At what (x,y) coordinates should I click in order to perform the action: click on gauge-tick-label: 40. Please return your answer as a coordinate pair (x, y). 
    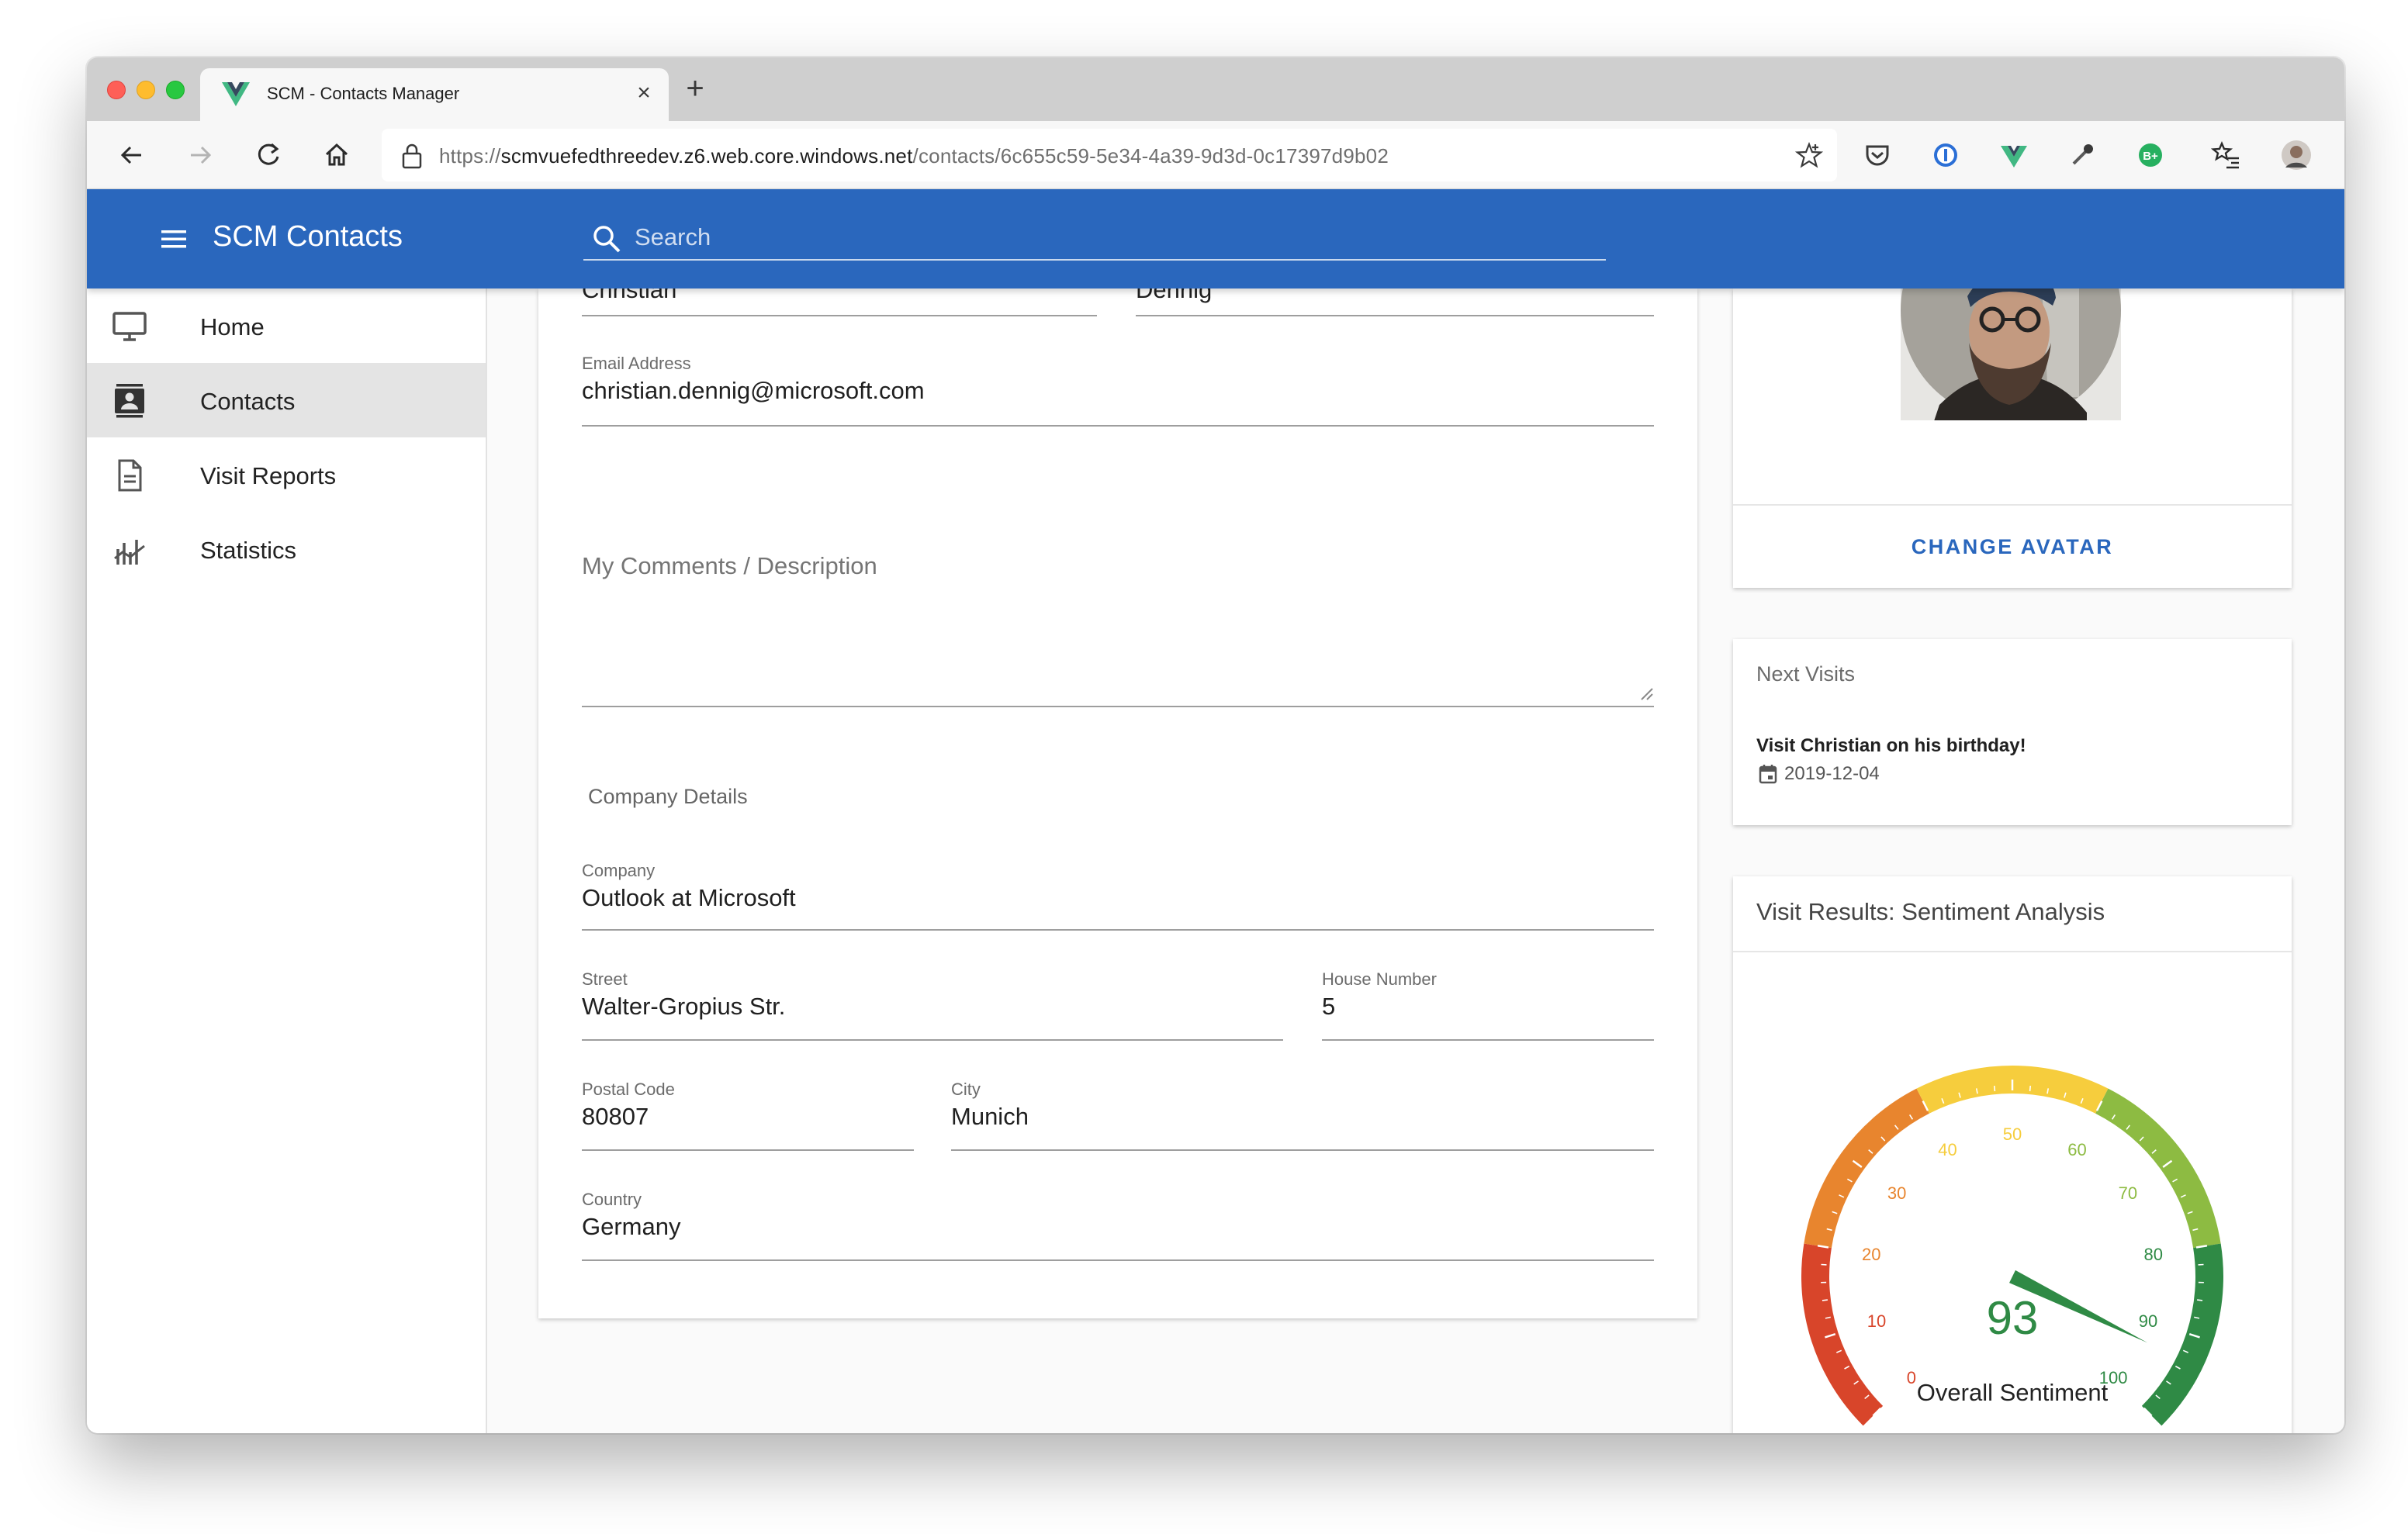
    Looking at the image, I should click on (1947, 1149).